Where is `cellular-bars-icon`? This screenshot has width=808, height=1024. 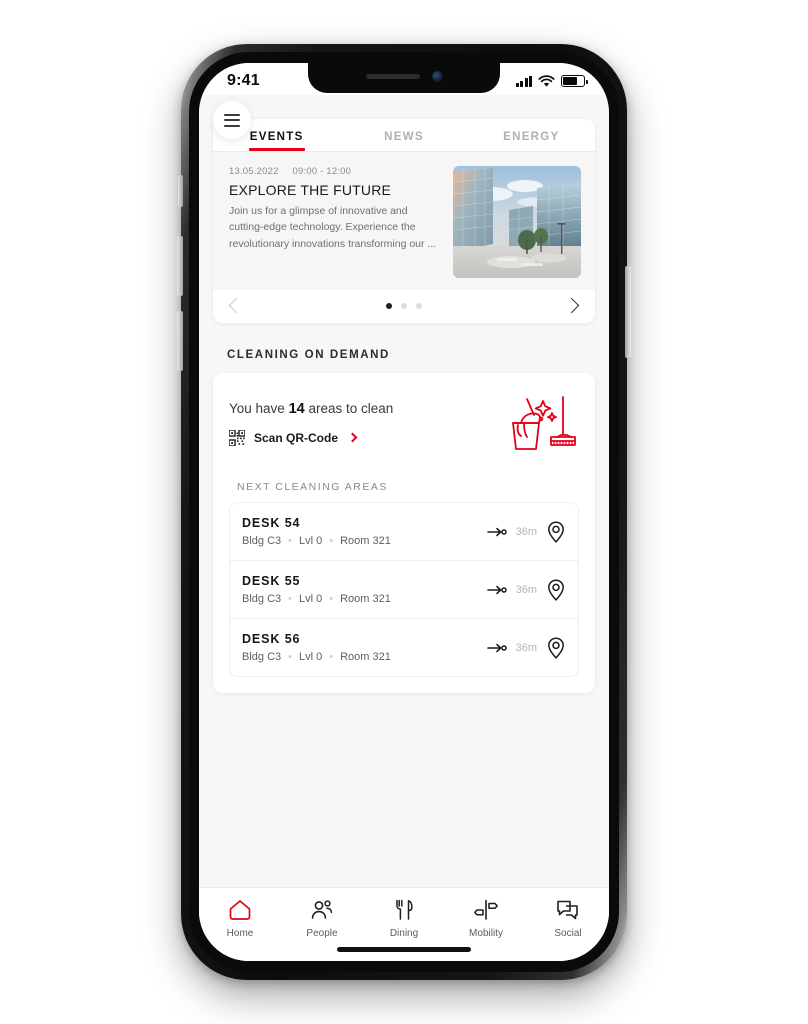
cellular-bars-icon is located at coordinates (523, 81).